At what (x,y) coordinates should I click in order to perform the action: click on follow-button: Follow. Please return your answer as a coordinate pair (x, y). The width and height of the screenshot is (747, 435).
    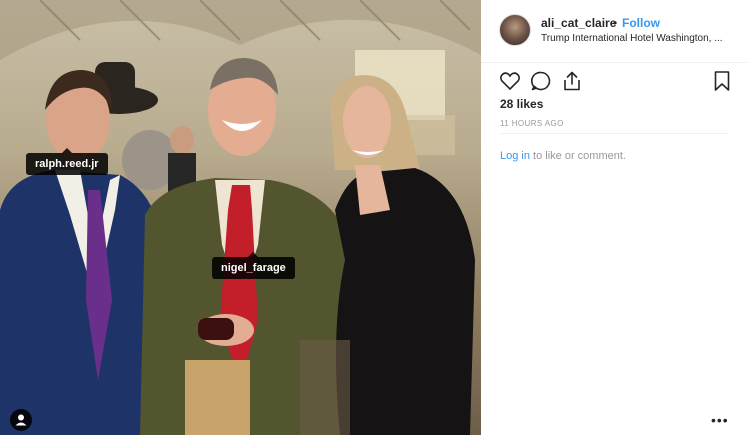
    Looking at the image, I should click on (641, 23).